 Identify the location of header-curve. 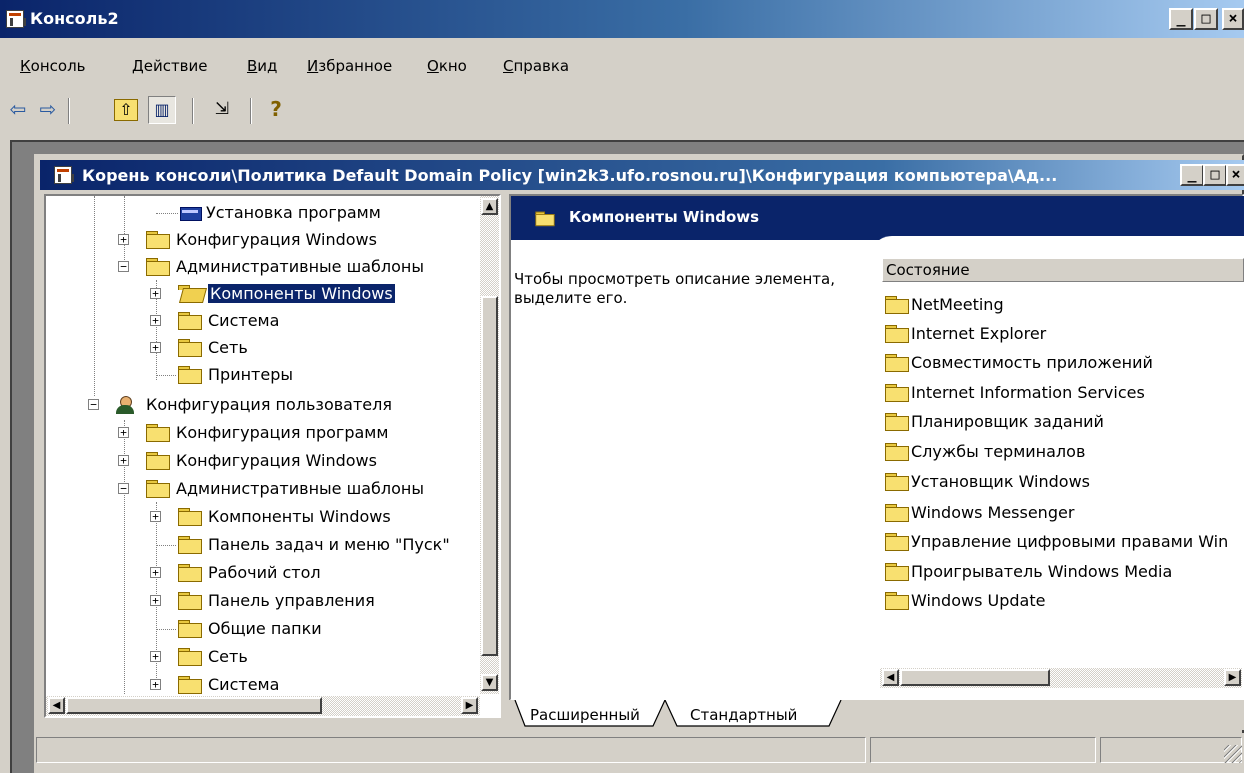
(1057, 247).